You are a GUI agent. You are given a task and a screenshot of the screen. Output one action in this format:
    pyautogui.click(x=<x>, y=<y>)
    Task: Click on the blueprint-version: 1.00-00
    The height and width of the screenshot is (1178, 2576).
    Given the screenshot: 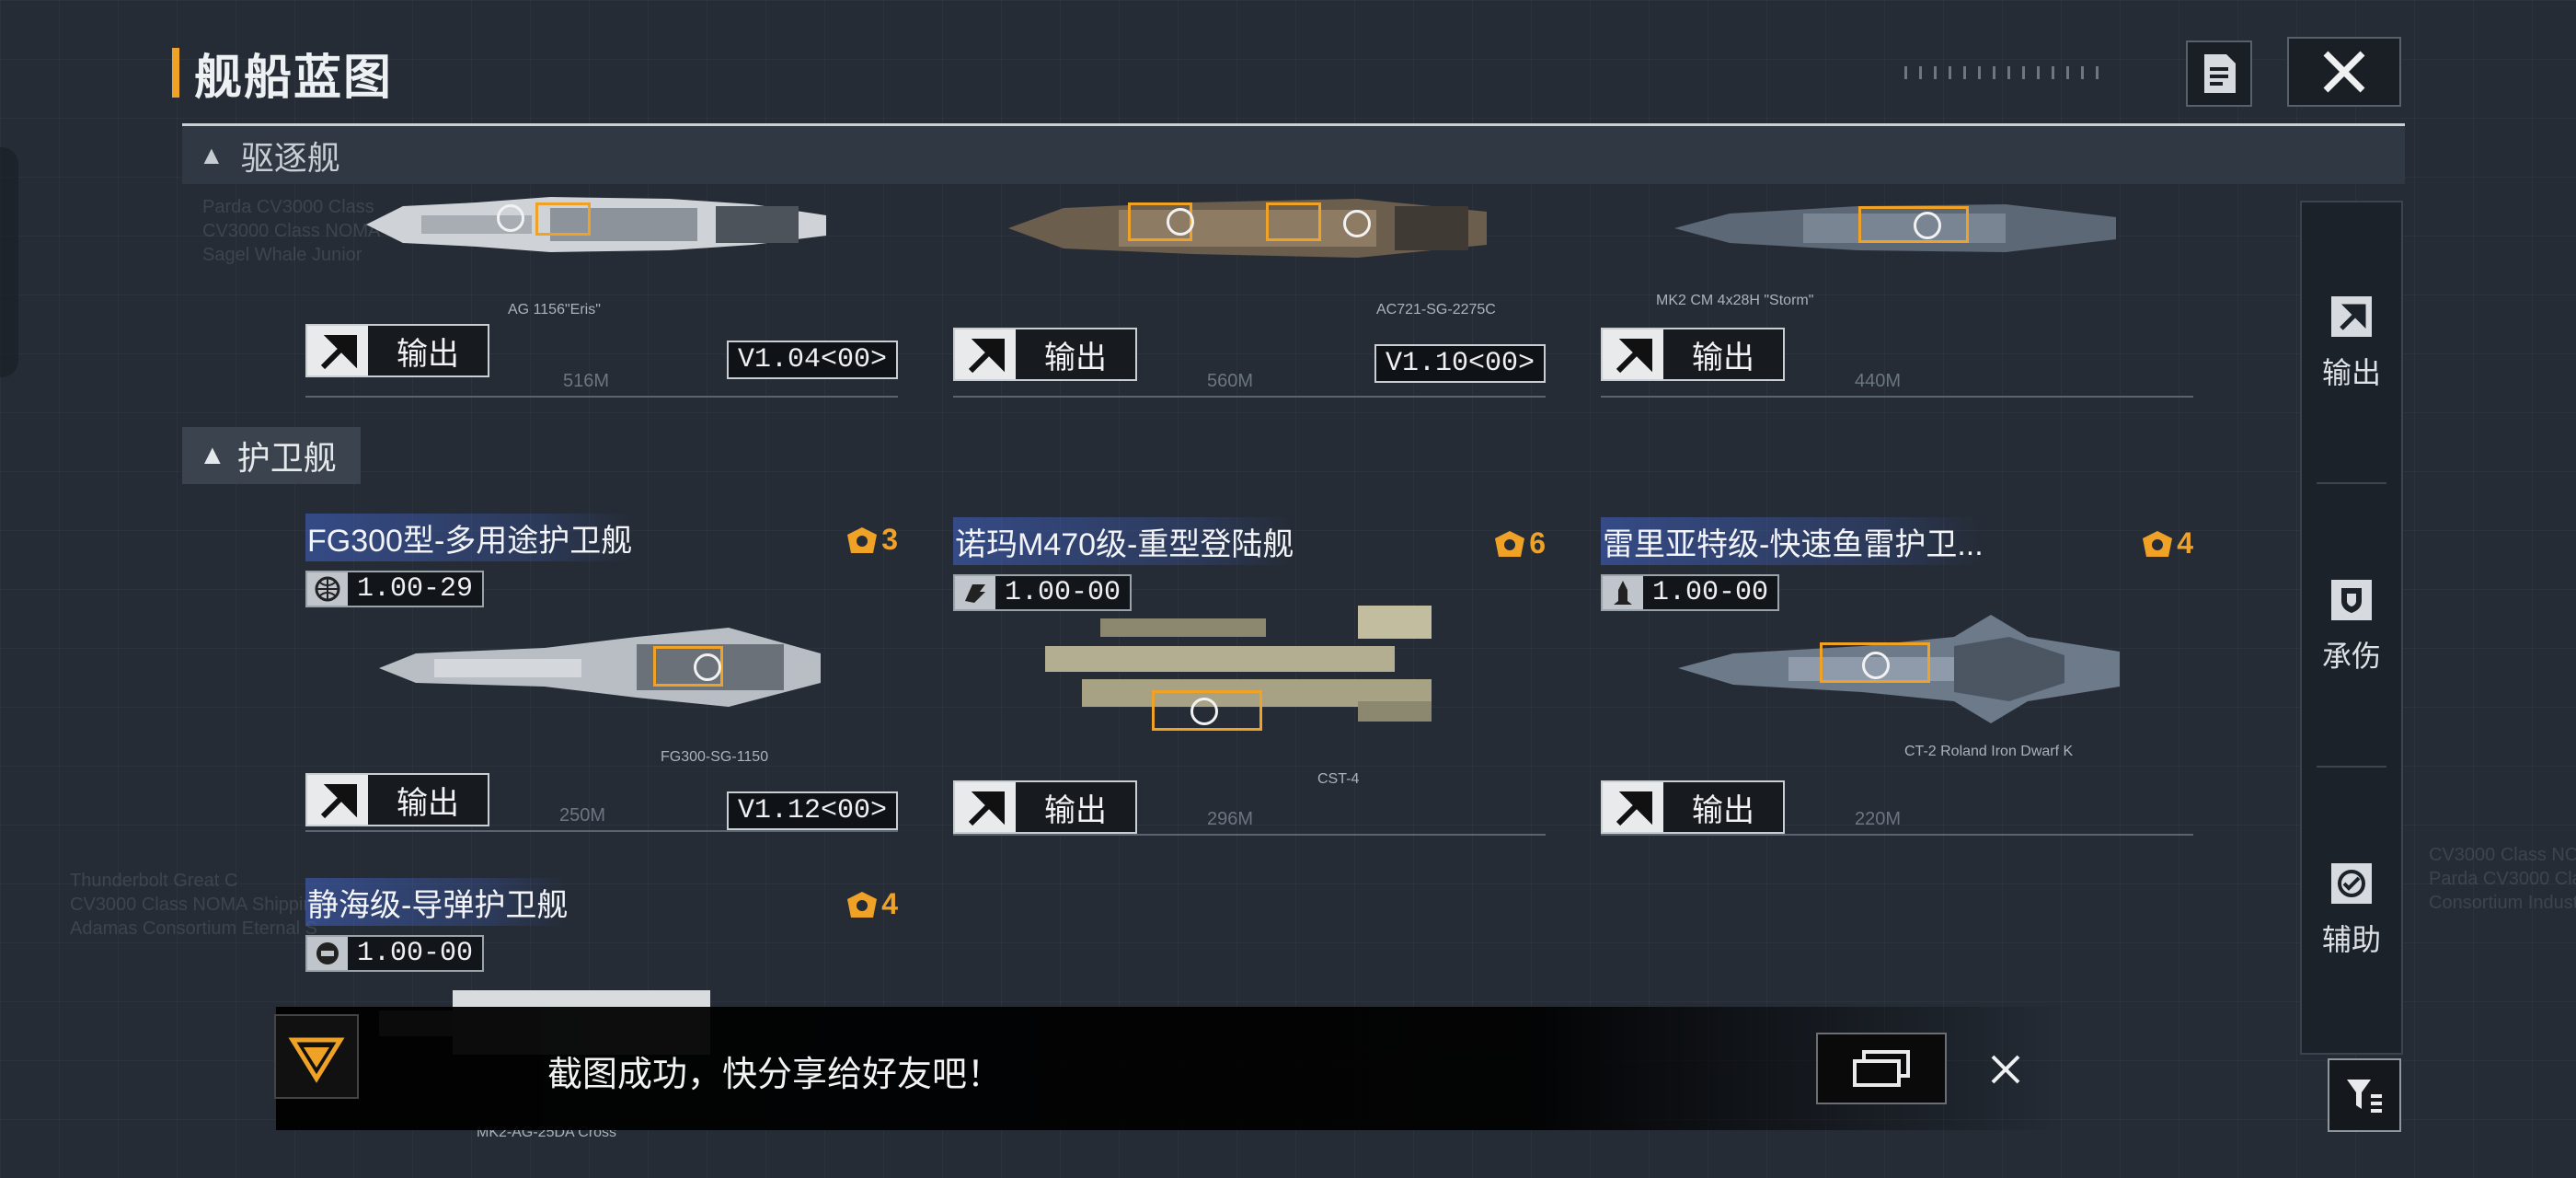 What is the action you would take?
    pyautogui.click(x=1690, y=592)
    